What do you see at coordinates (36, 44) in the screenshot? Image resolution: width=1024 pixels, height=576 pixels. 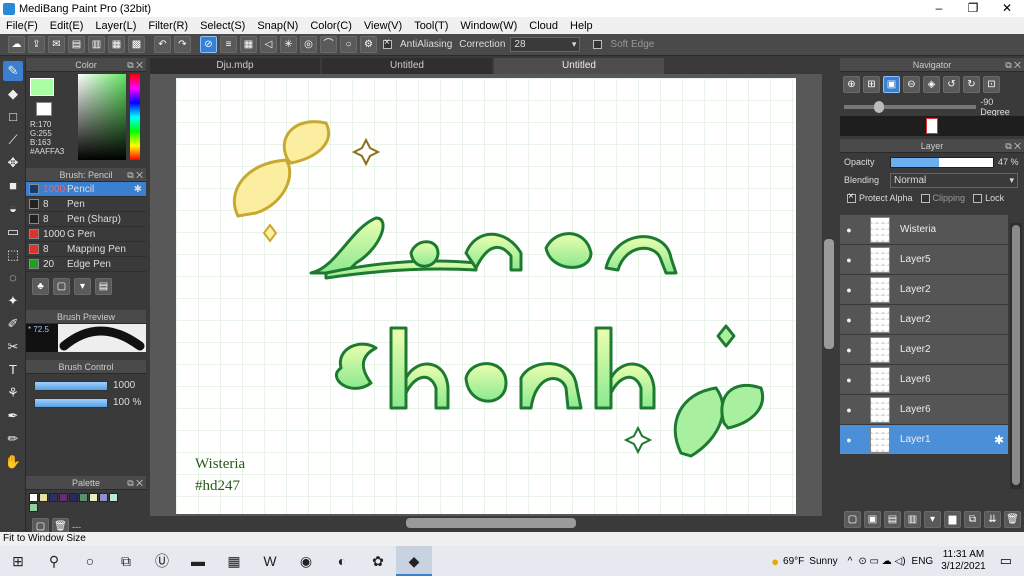 I see `share-icon: ⇪` at bounding box center [36, 44].